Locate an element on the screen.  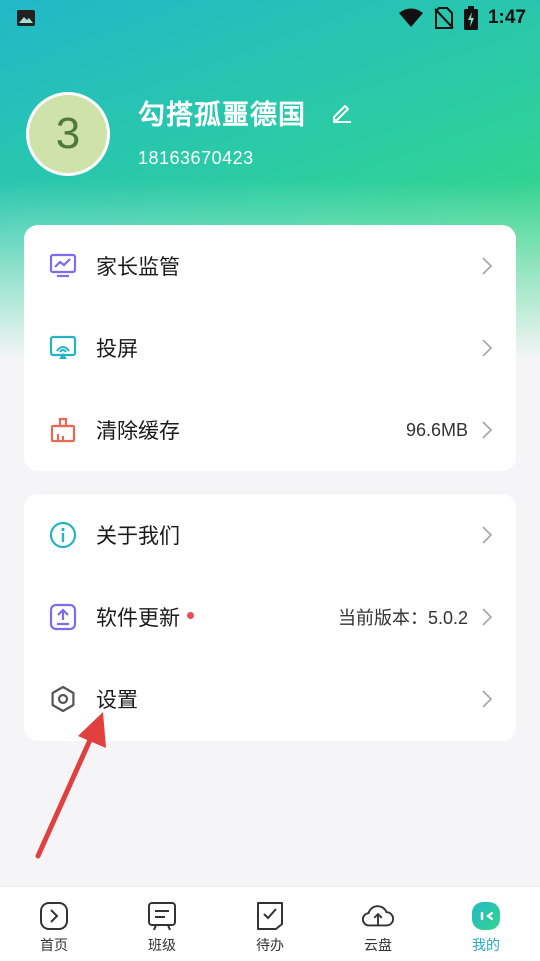
menu-item-screen-cast: 投屏 is located at coordinates (270, 348).